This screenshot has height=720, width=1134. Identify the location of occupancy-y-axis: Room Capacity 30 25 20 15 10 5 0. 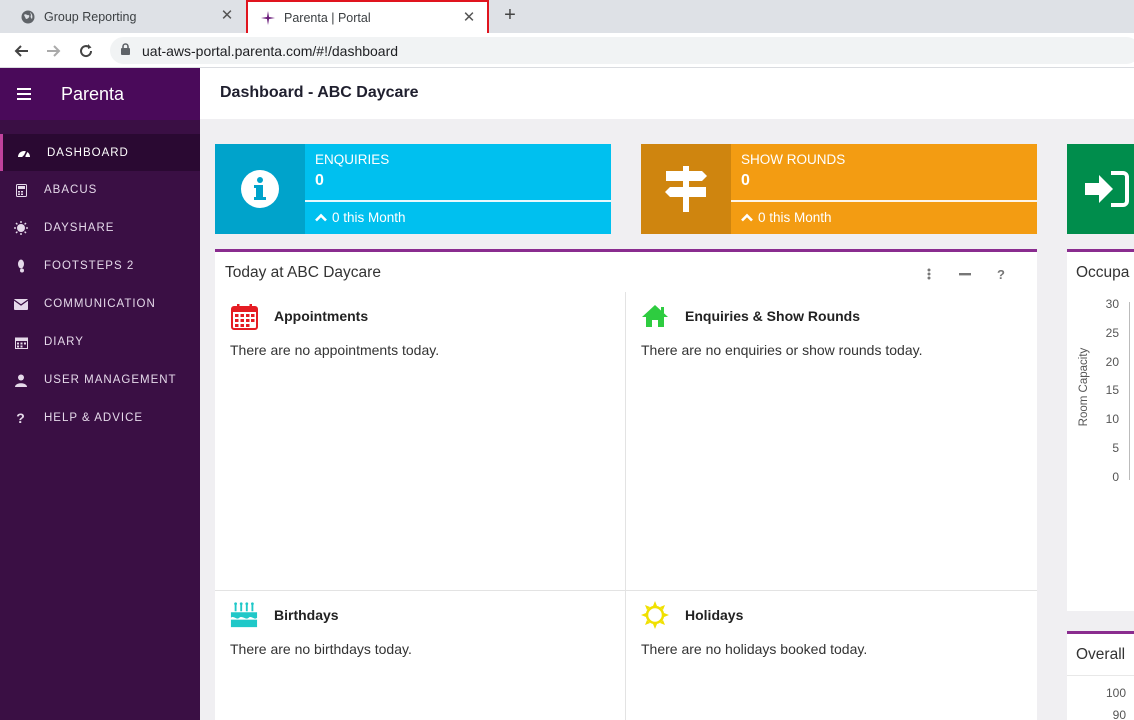
(1100, 397).